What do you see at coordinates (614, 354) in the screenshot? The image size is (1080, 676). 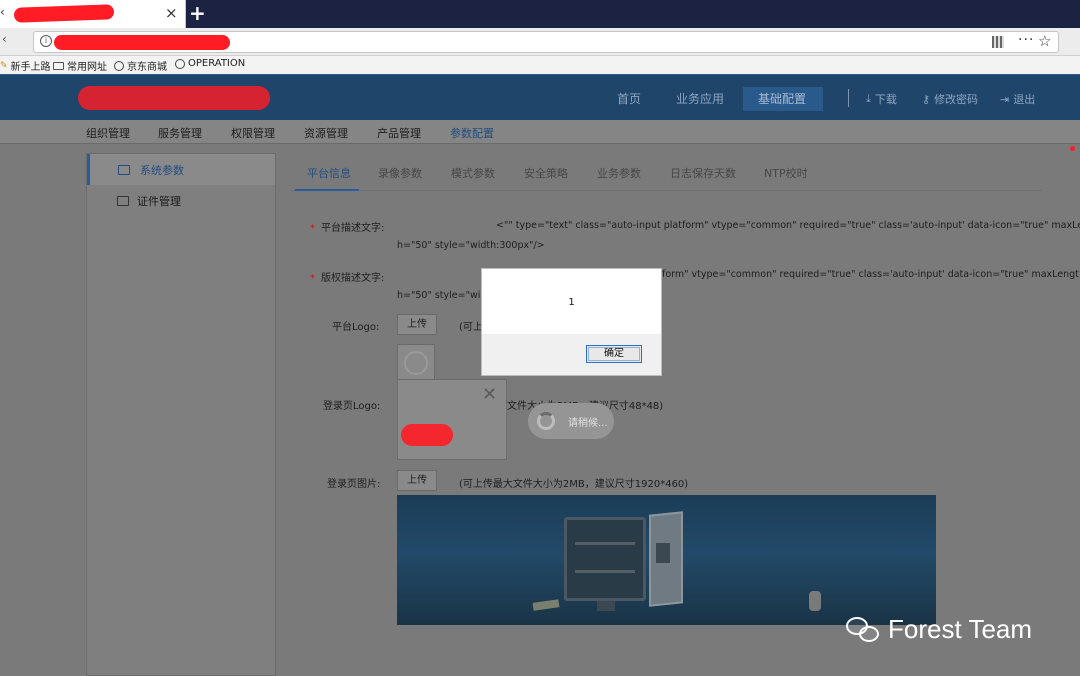 I see `ok-button: 确定` at bounding box center [614, 354].